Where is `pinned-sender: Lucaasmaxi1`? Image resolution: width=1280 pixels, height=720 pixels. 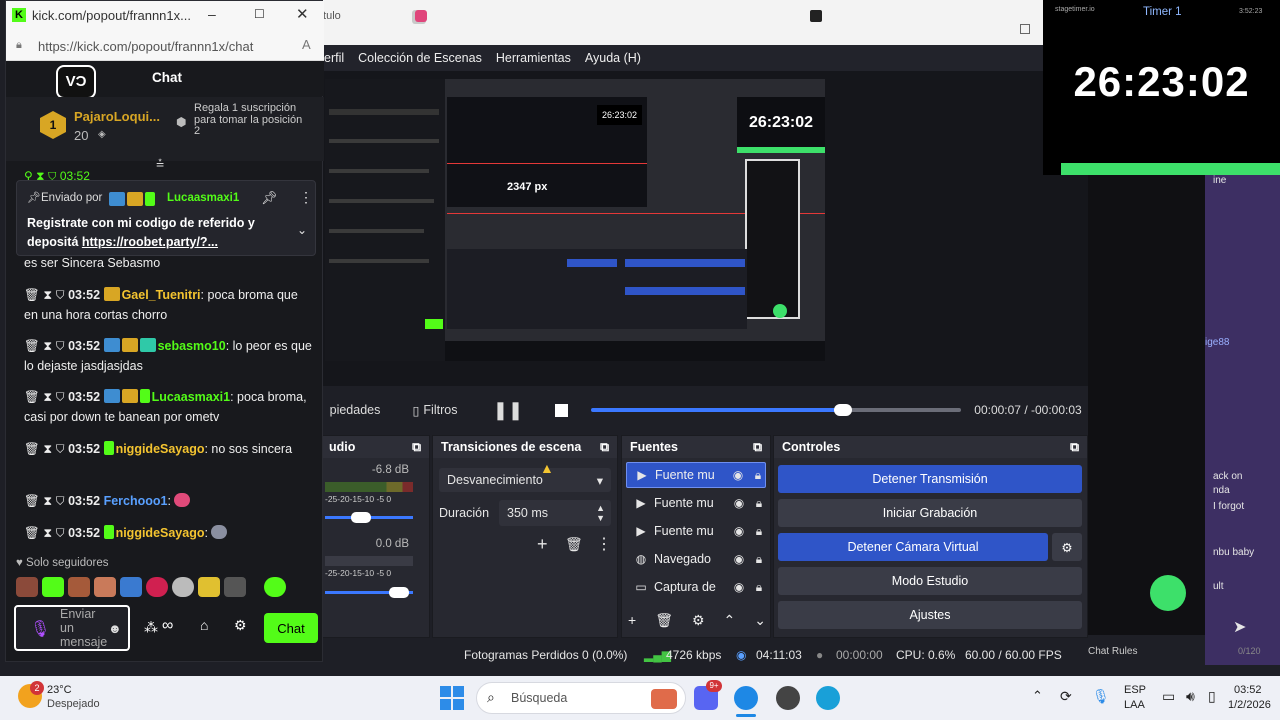
pinned-sender: Lucaasmaxi1 is located at coordinates (203, 198).